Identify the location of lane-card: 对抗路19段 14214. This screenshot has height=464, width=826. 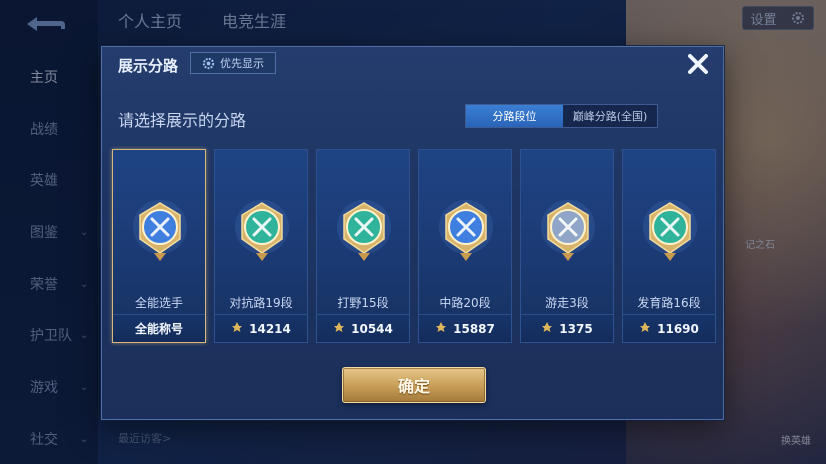
(261, 246).